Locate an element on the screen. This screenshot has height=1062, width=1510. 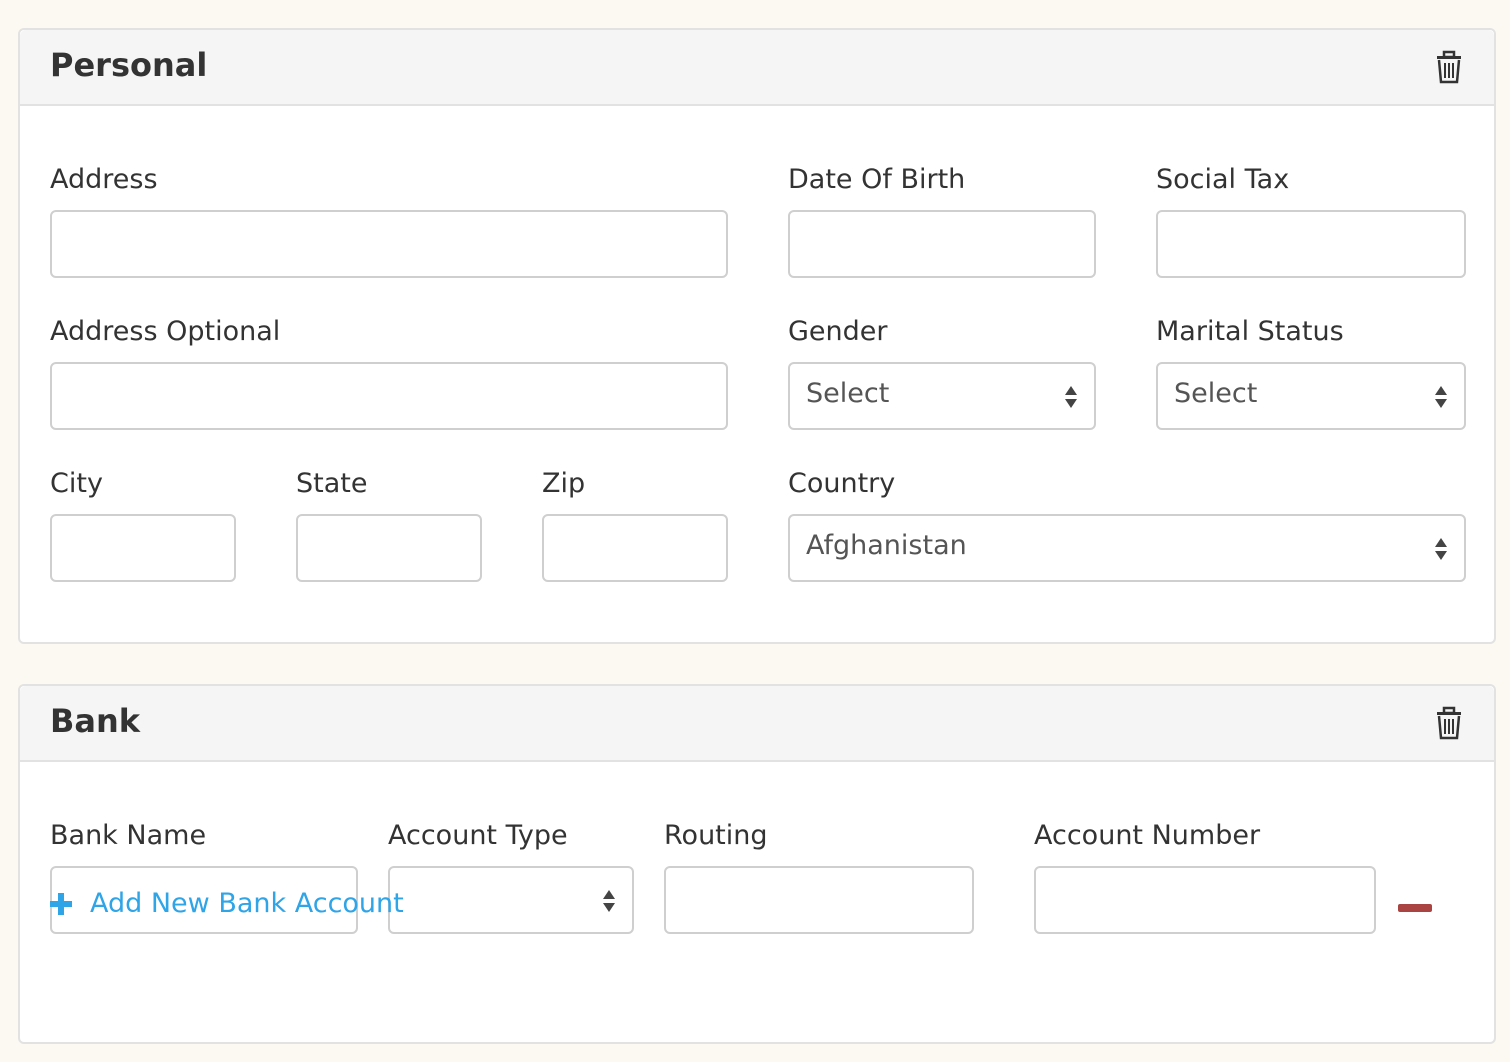
address-input is located at coordinates (389, 244).